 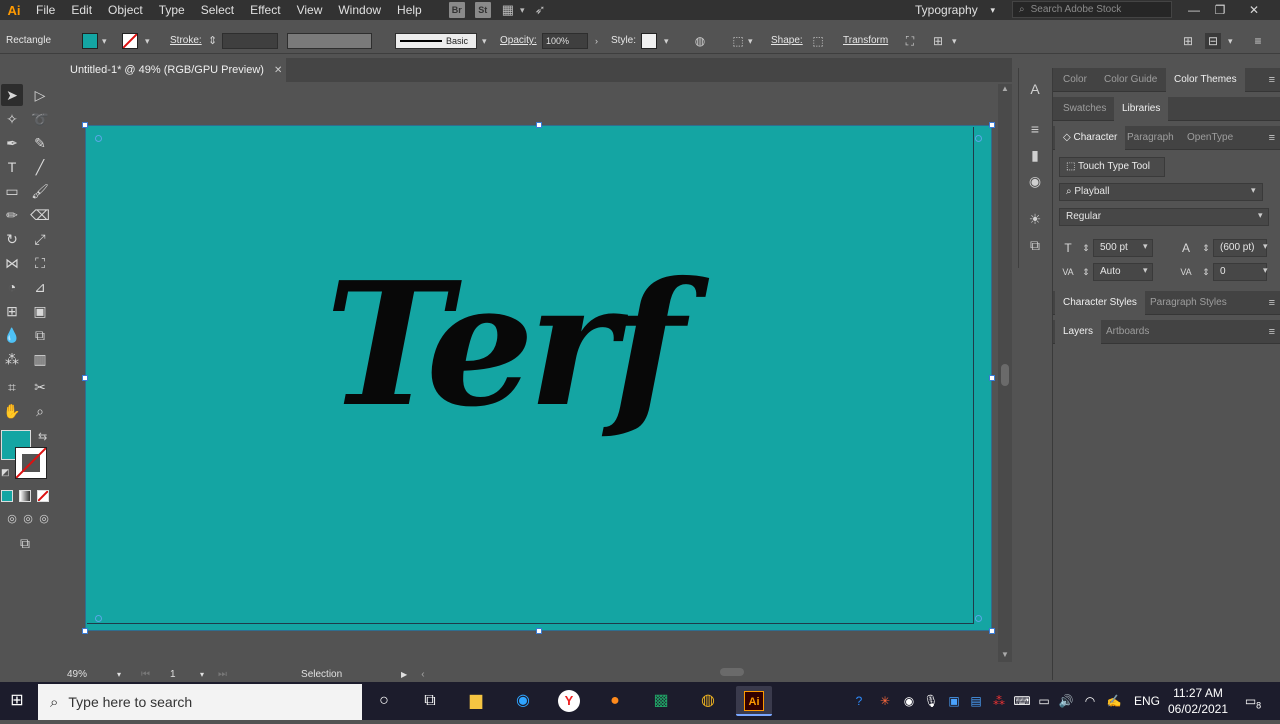 I want to click on free-transform-tool-icon: ⛶, so click(x=40, y=263).